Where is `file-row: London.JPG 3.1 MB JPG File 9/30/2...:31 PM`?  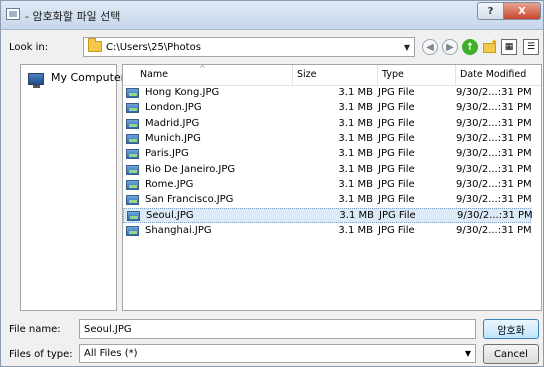 file-row: London.JPG 3.1 MB JPG File 9/30/2...:31 PM is located at coordinates (327, 108).